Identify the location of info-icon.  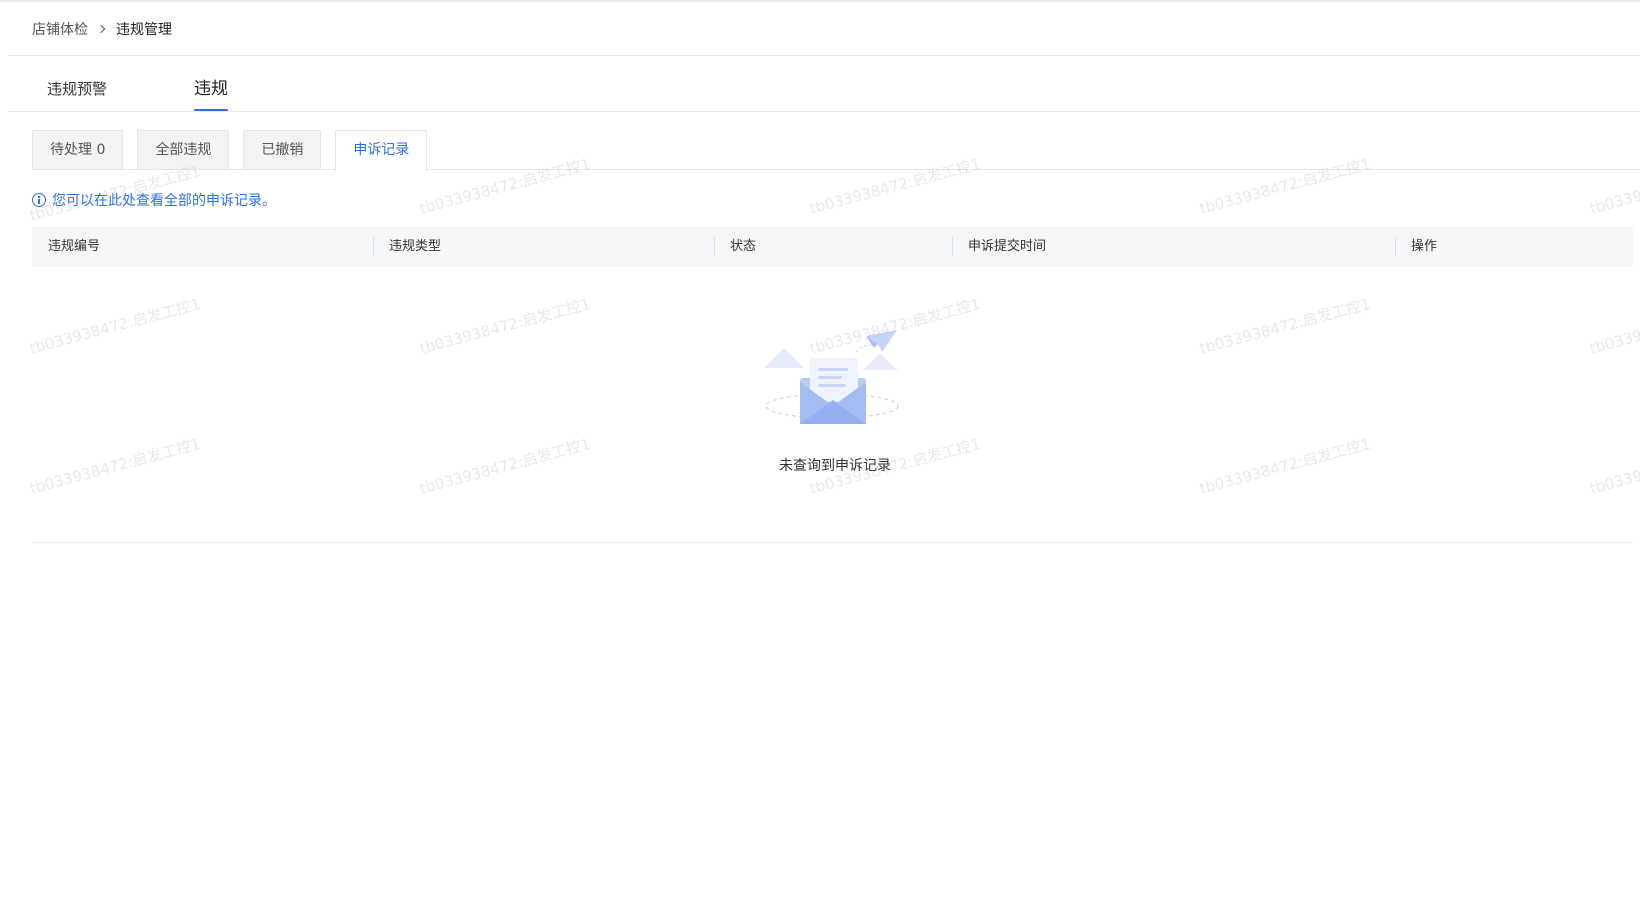
(39, 200).